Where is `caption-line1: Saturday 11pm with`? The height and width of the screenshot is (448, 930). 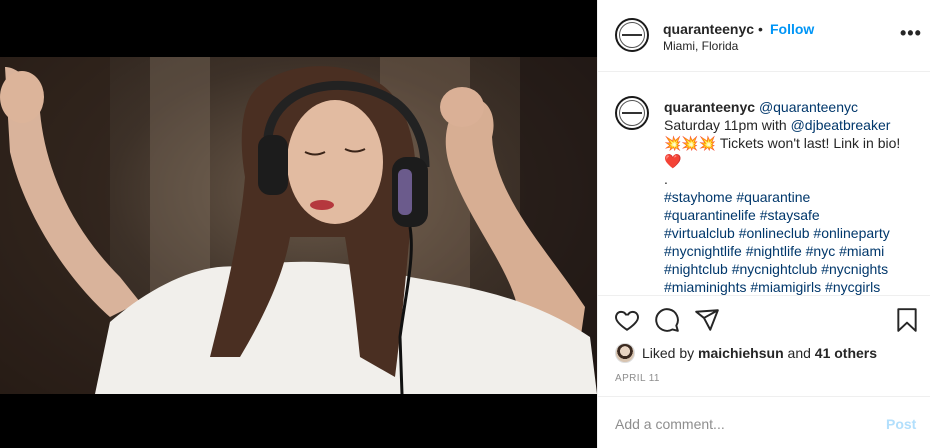 caption-line1: Saturday 11pm with is located at coordinates (727, 125).